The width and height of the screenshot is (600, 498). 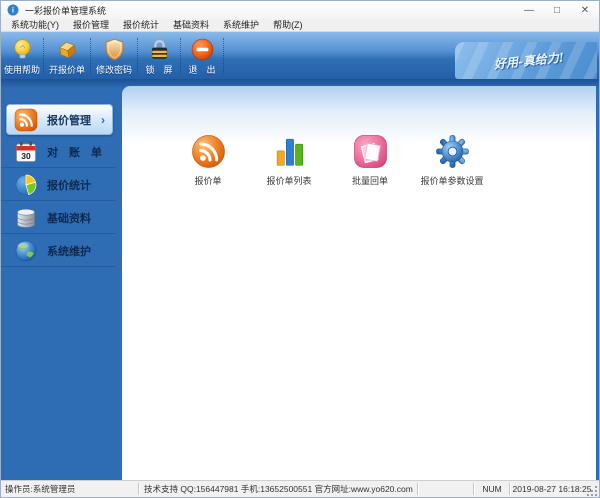 What do you see at coordinates (58, 218) in the screenshot?
I see `sidebar-item-base-data: 基础资料` at bounding box center [58, 218].